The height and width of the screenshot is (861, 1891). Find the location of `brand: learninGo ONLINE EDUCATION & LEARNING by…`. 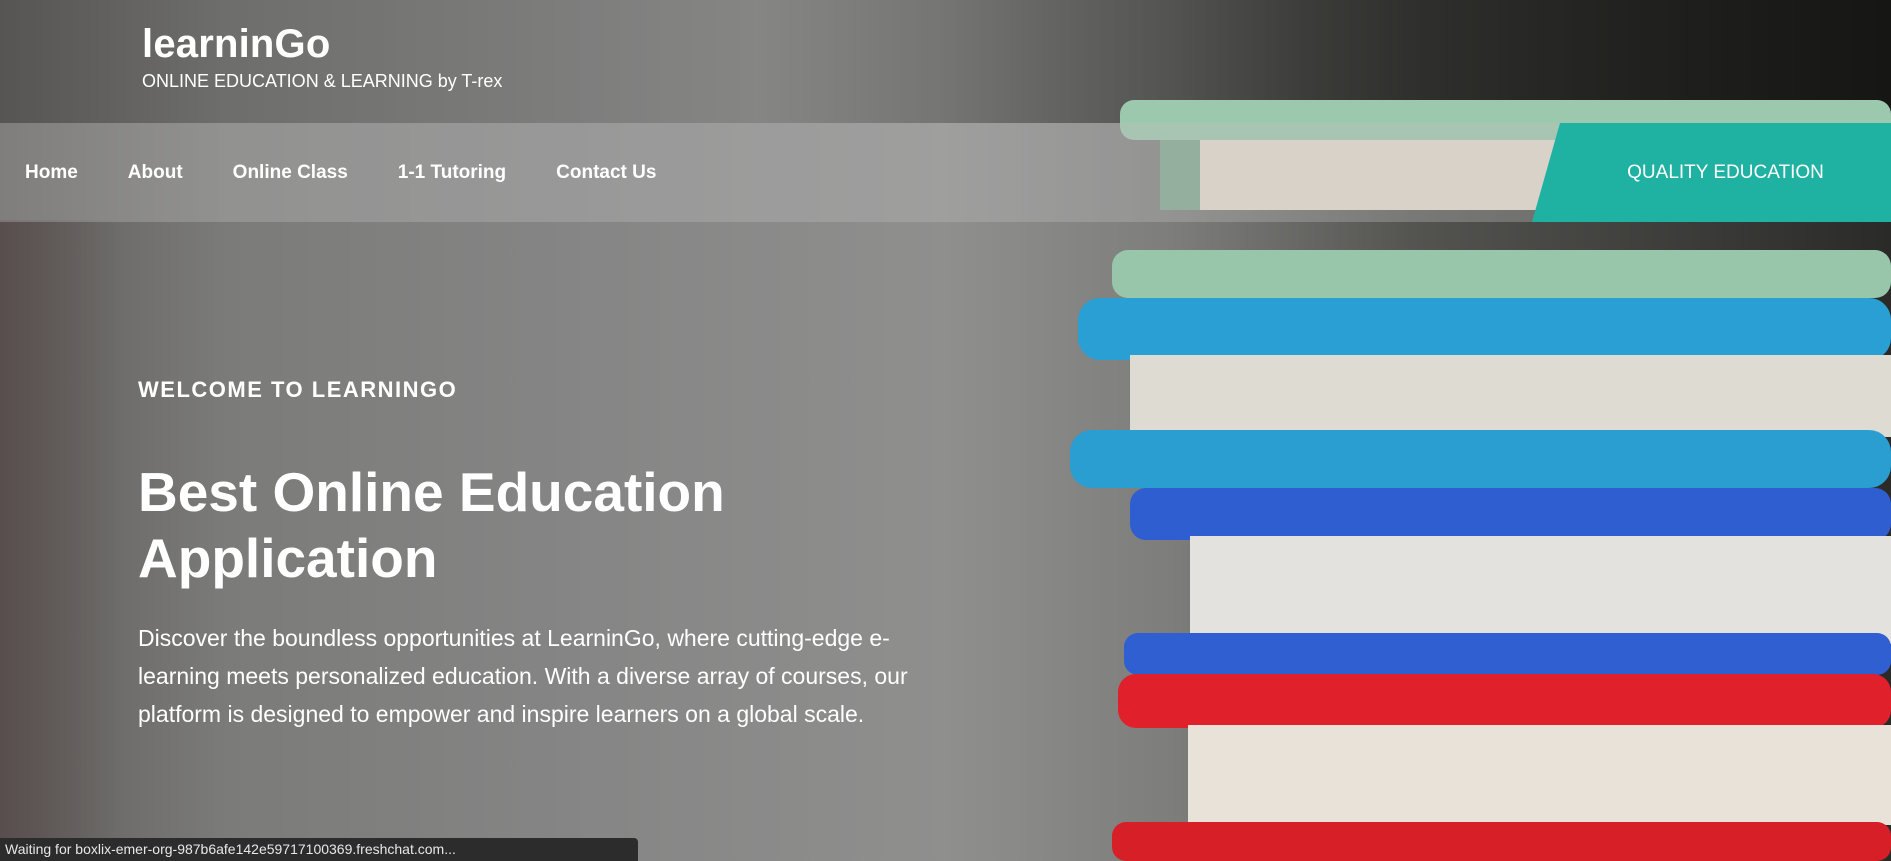

brand: learninGo ONLINE EDUCATION & LEARNING by… is located at coordinates (322, 56).